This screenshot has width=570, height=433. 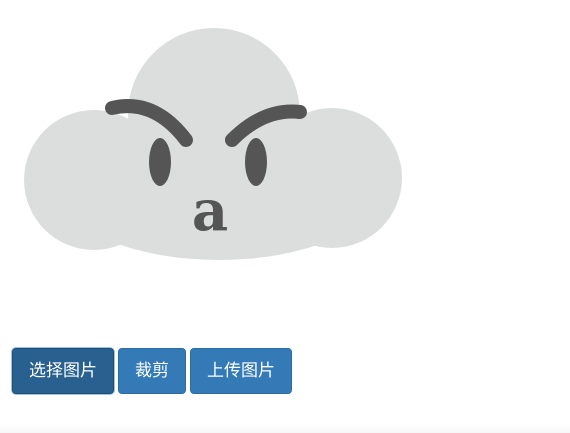 I want to click on image-toolbar: 选择图片 裁剪 上传图片, so click(x=152, y=371).